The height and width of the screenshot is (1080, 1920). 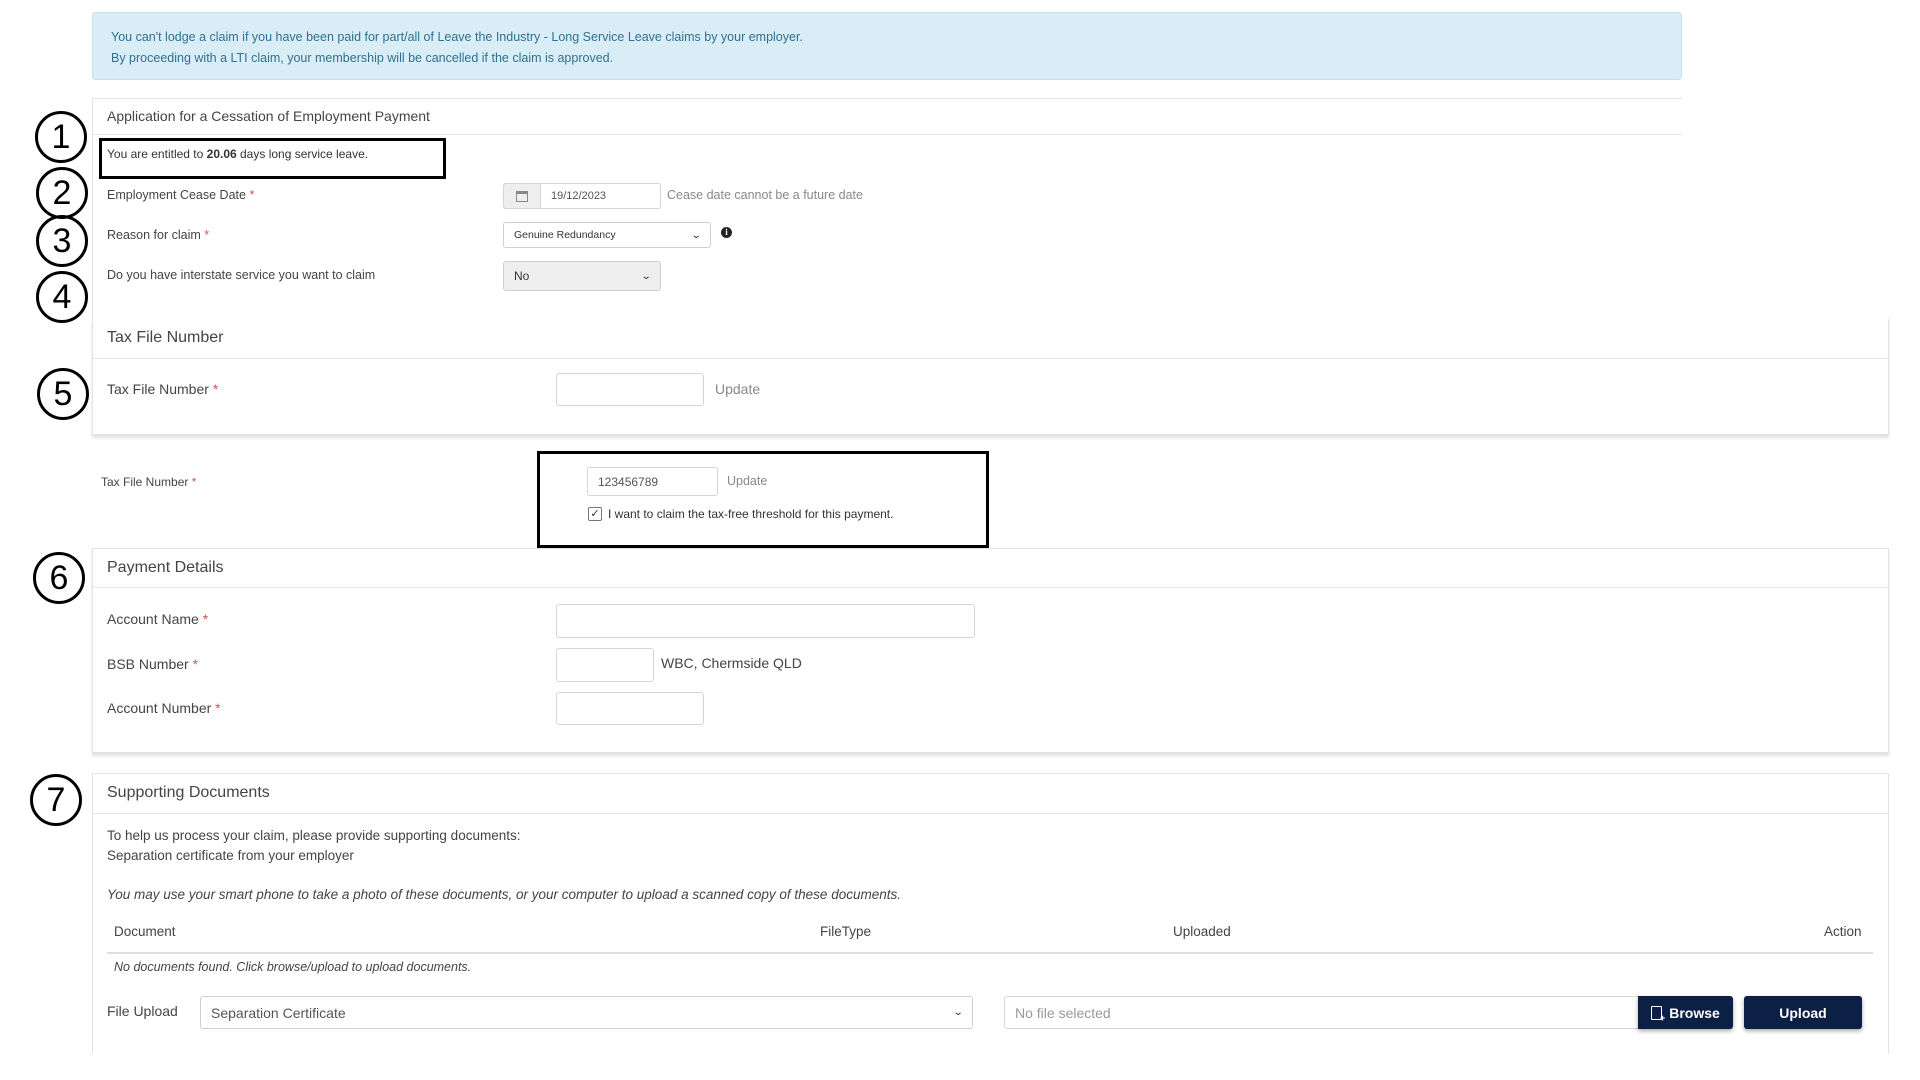 What do you see at coordinates (731, 663) in the screenshot?
I see `bsb-bank-info: WBC, Chermside QLD` at bounding box center [731, 663].